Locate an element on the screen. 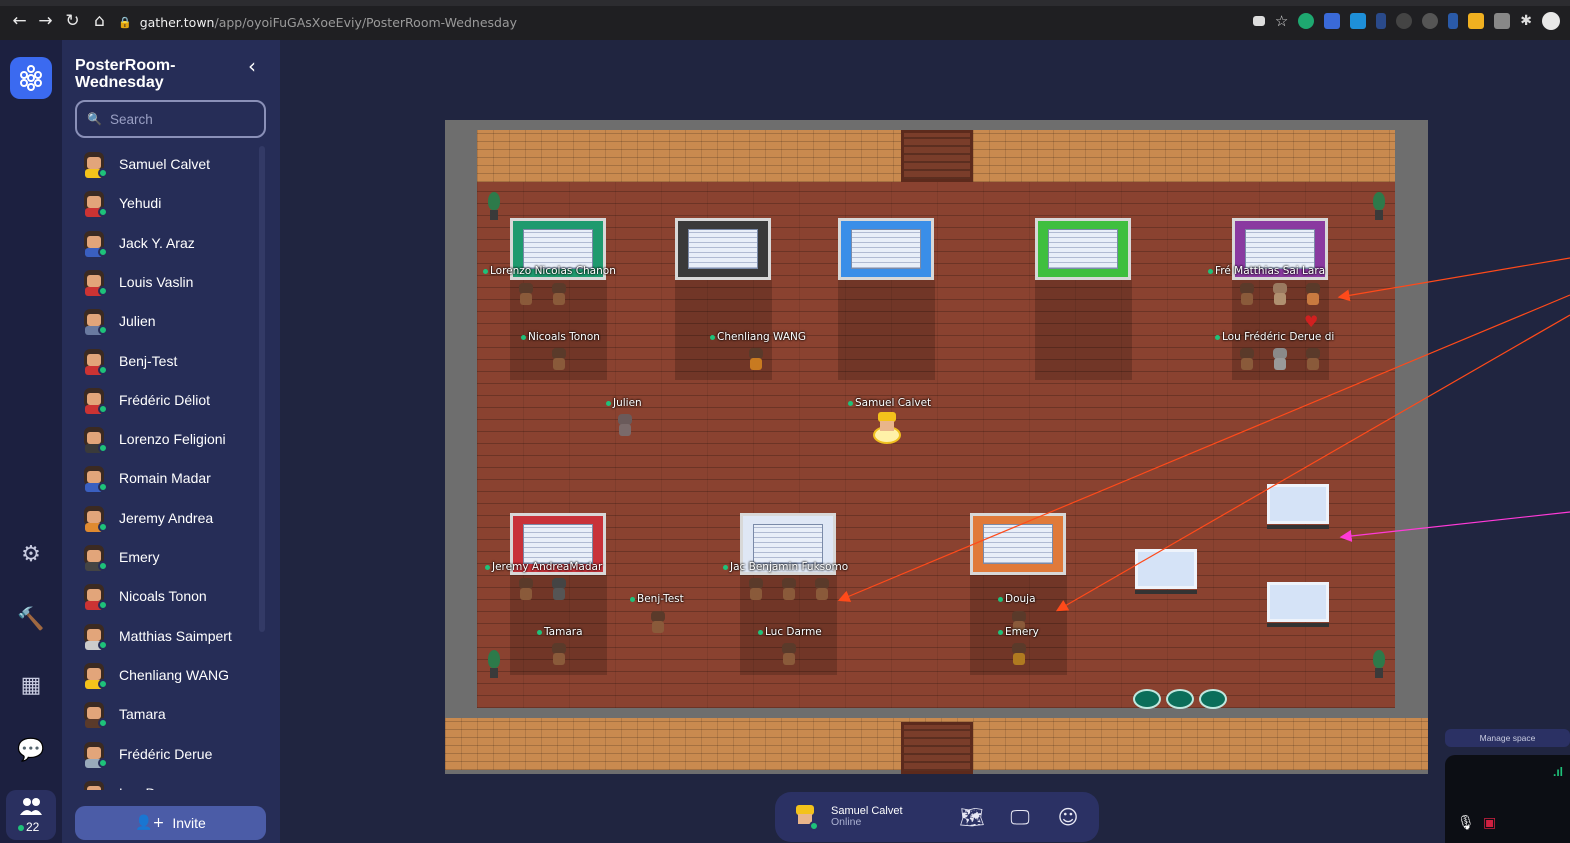 The width and height of the screenshot is (1570, 843). participant-name: Samuel Calvet is located at coordinates (165, 164).